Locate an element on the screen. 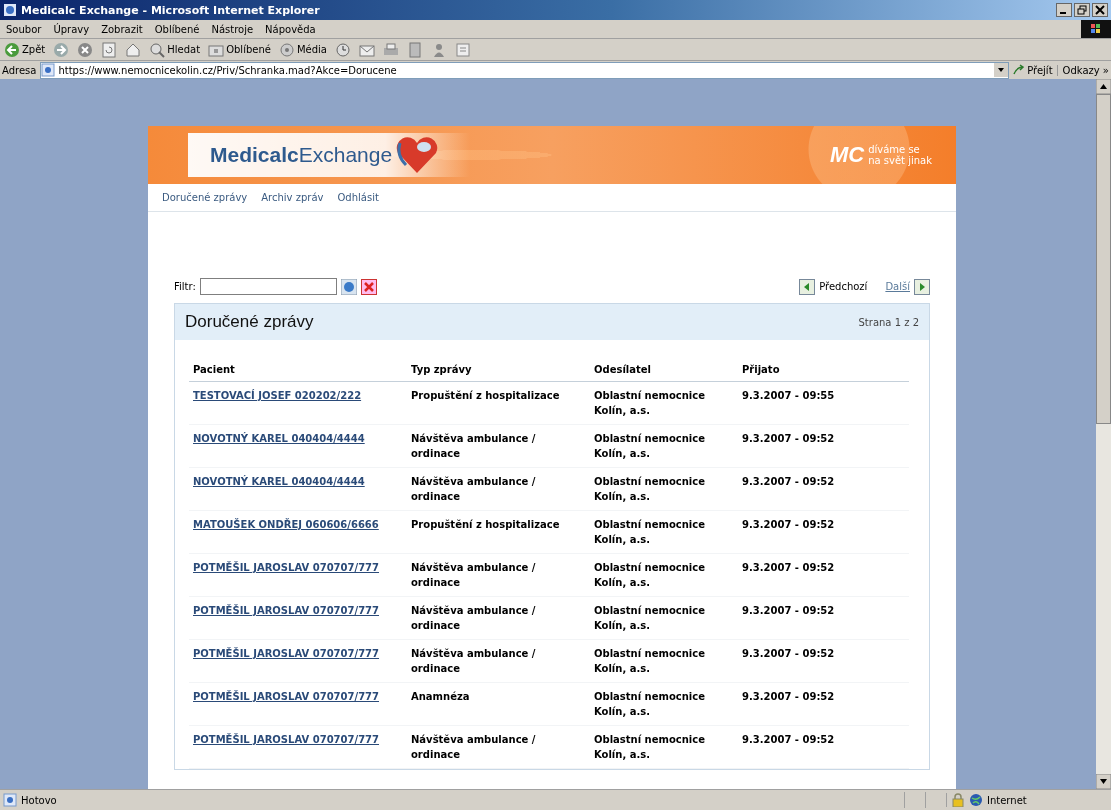 This screenshot has width=1111, height=810. toolbar-button: Média is located at coordinates (302, 49).